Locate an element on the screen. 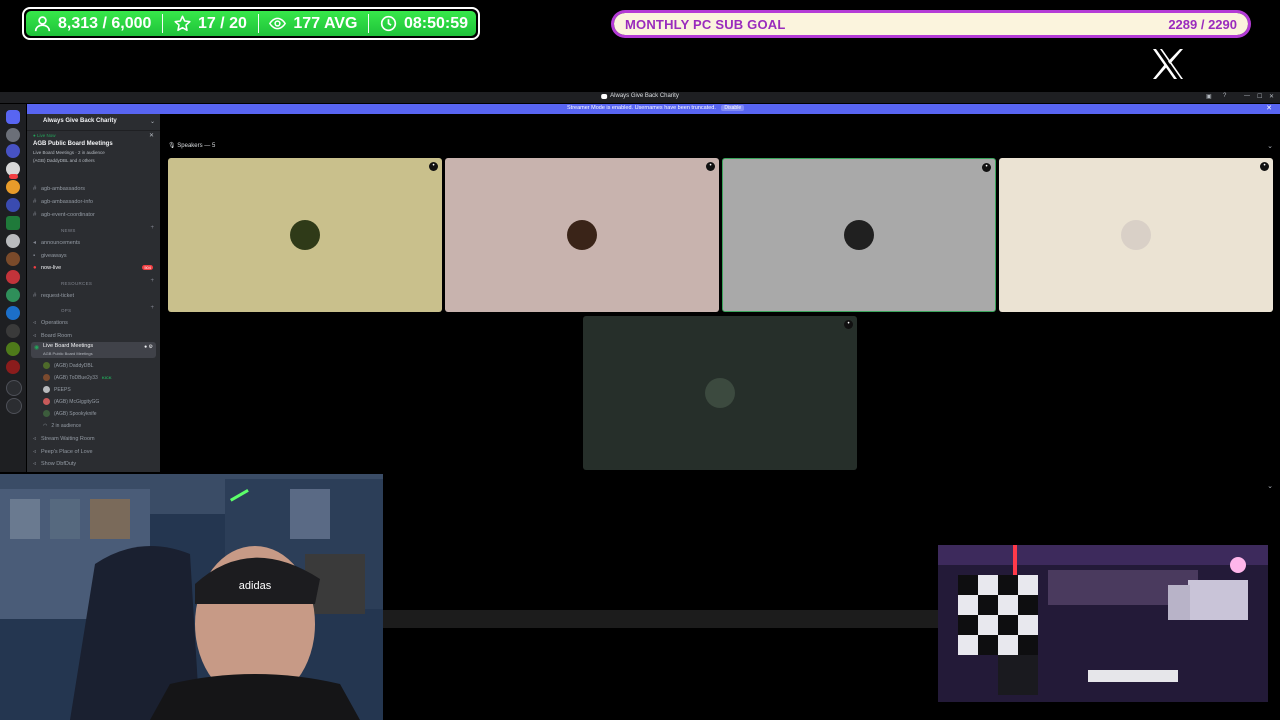  channel-agb-ambassadors: # agb-ambassadors is located at coordinates (94, 188).